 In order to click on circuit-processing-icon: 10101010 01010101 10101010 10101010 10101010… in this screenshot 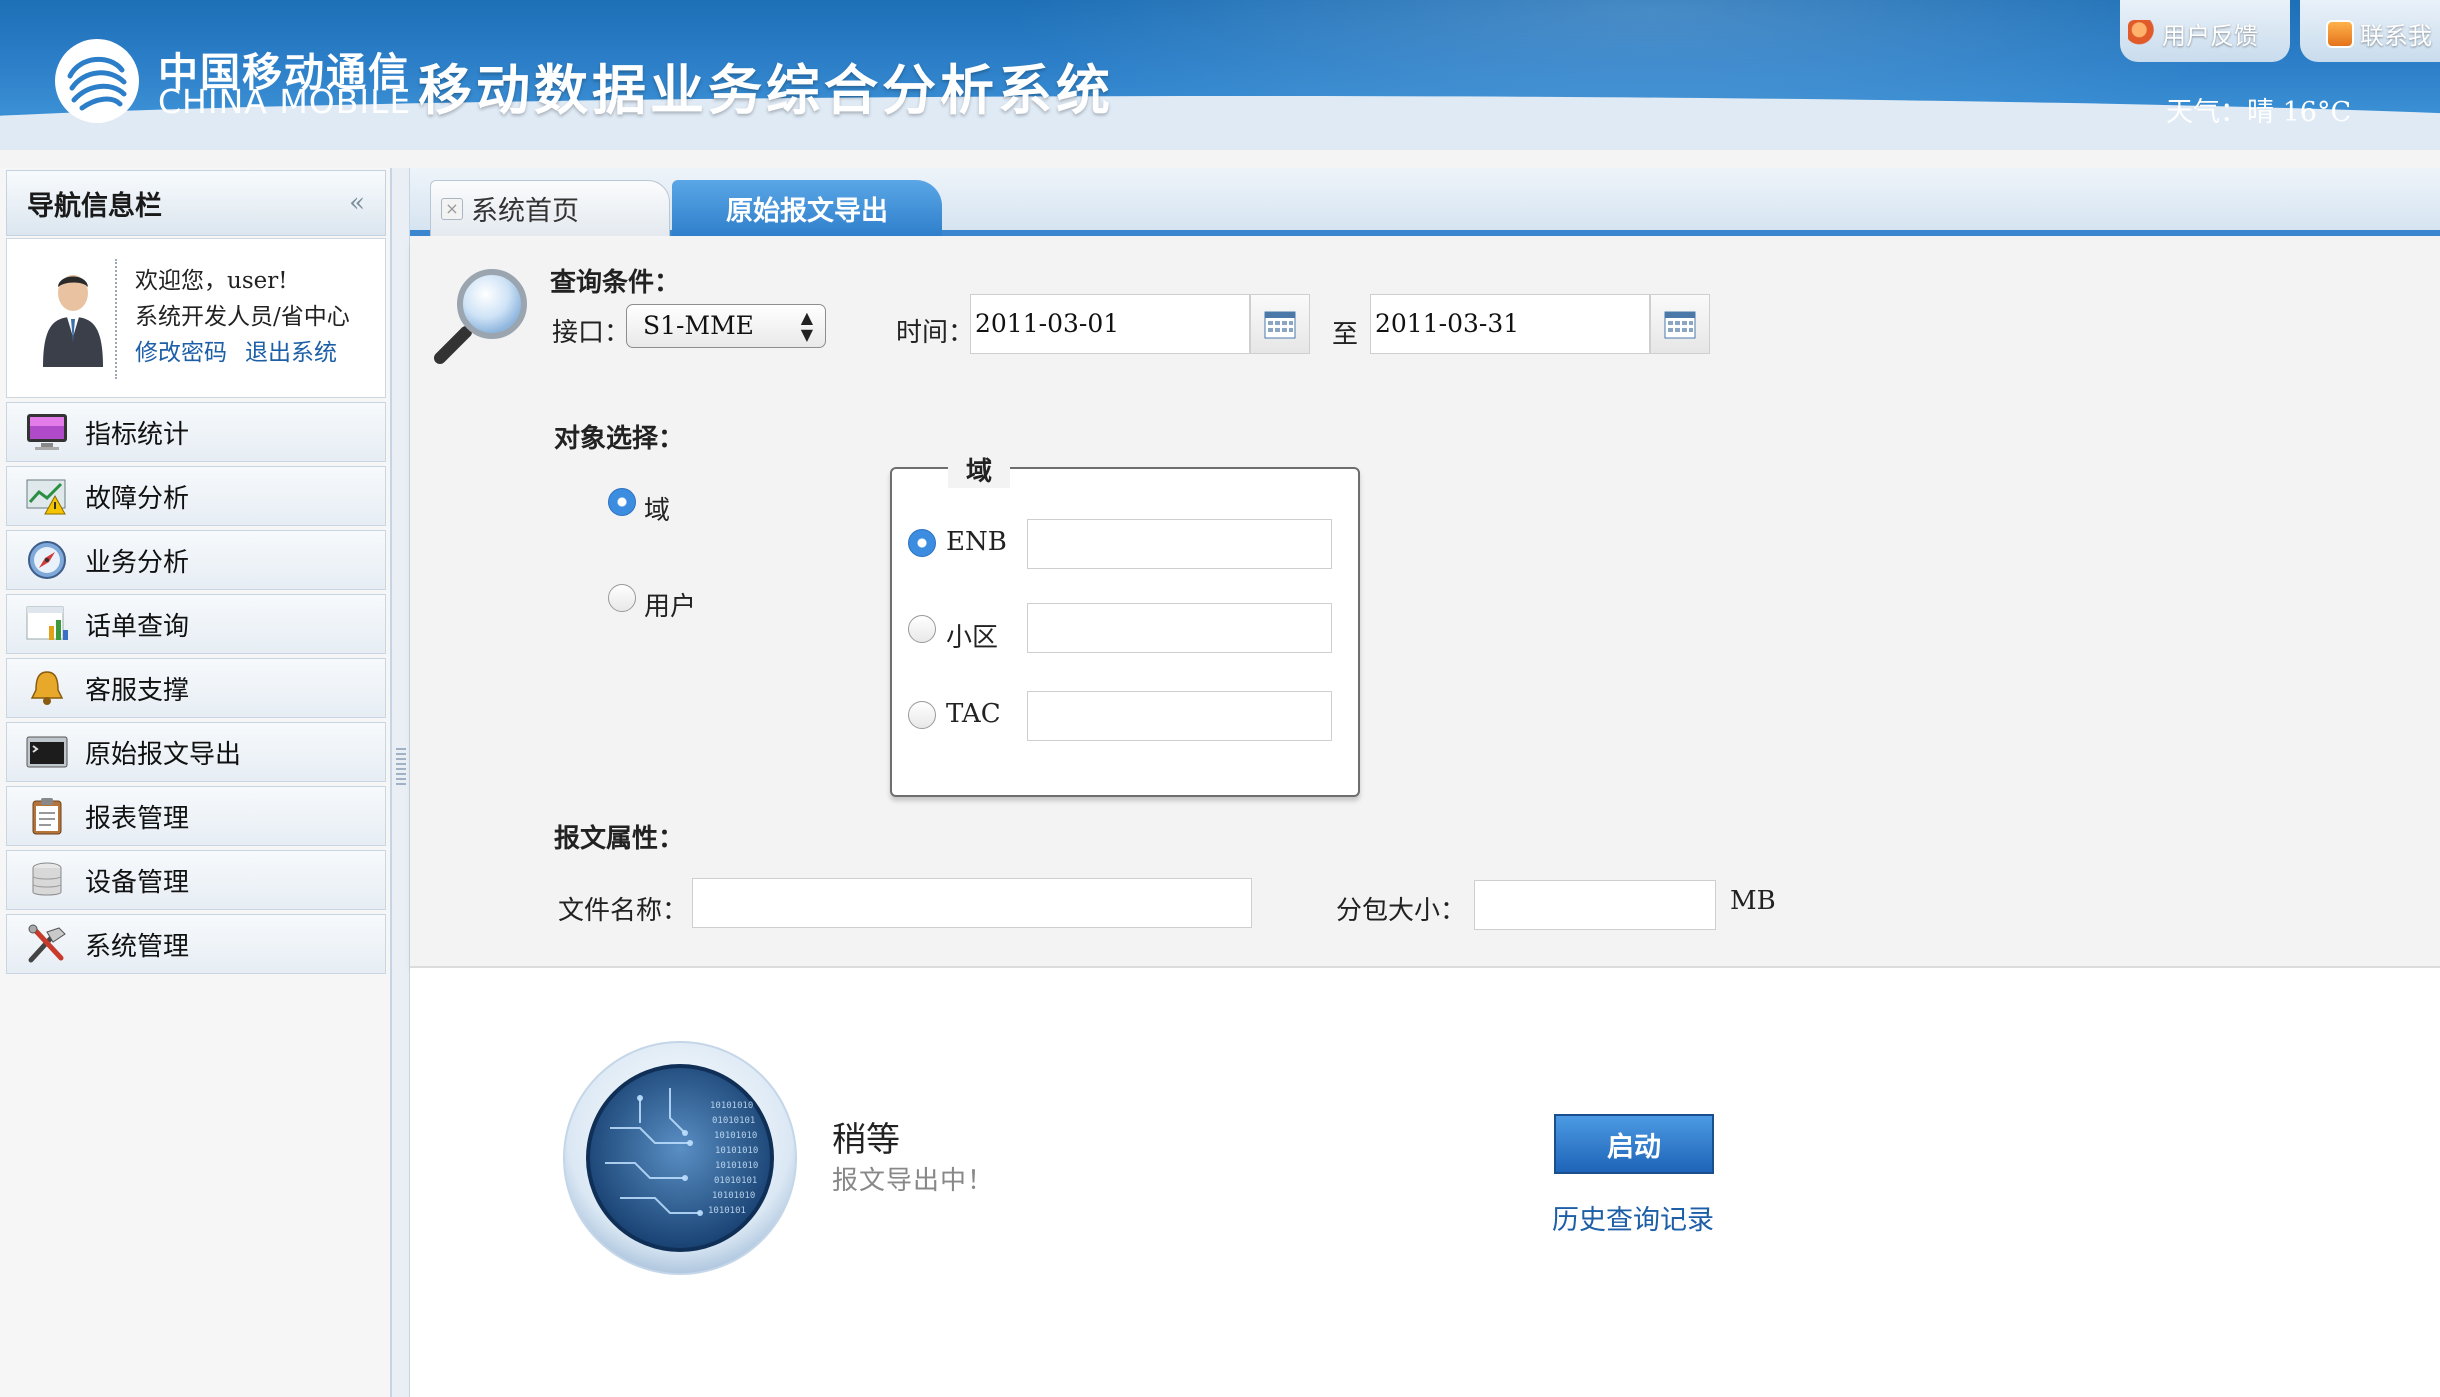, I will do `click(680, 1158)`.